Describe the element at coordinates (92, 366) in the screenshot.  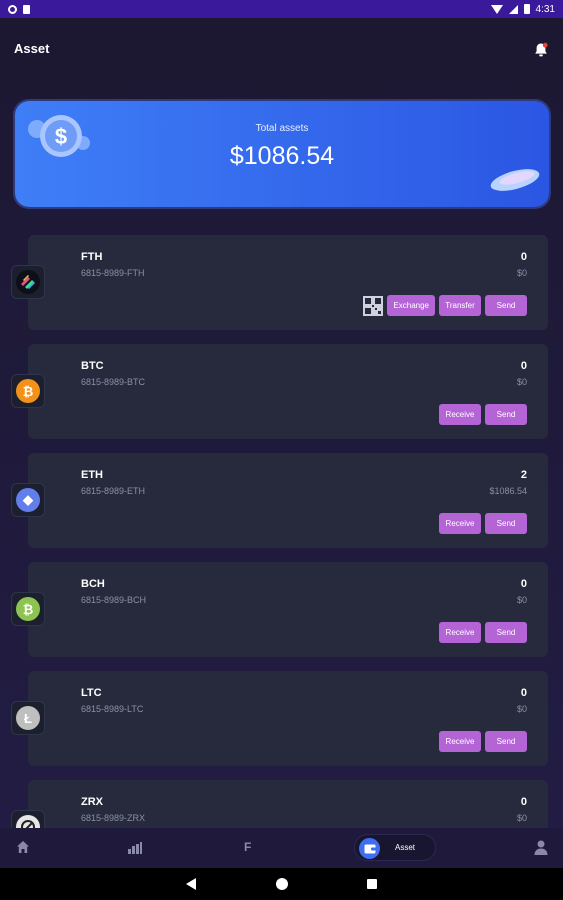
I see `asset-symbol: BTC` at that location.